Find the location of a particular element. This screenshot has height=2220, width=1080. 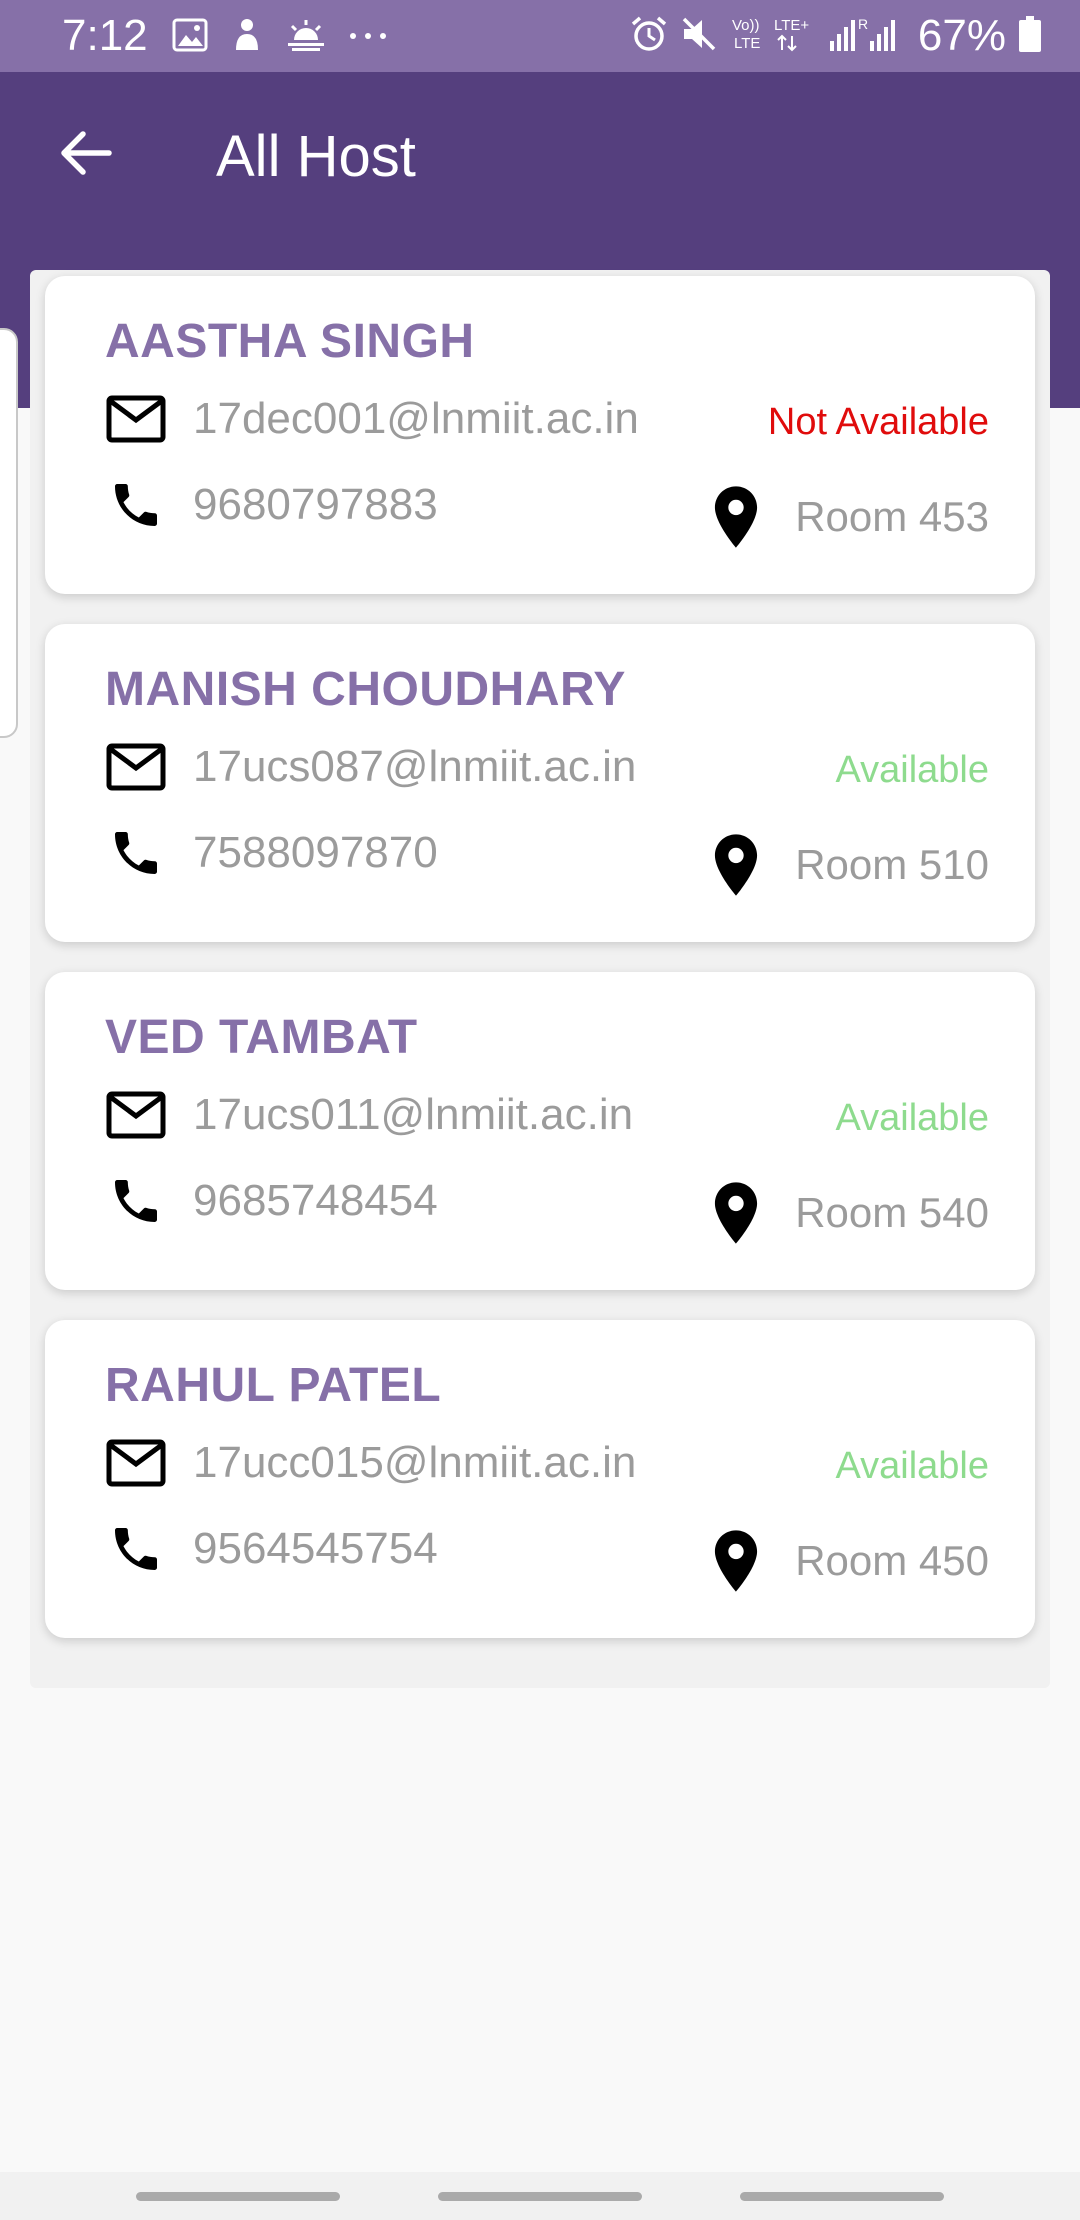

battery-icon is located at coordinates (1030, 36).